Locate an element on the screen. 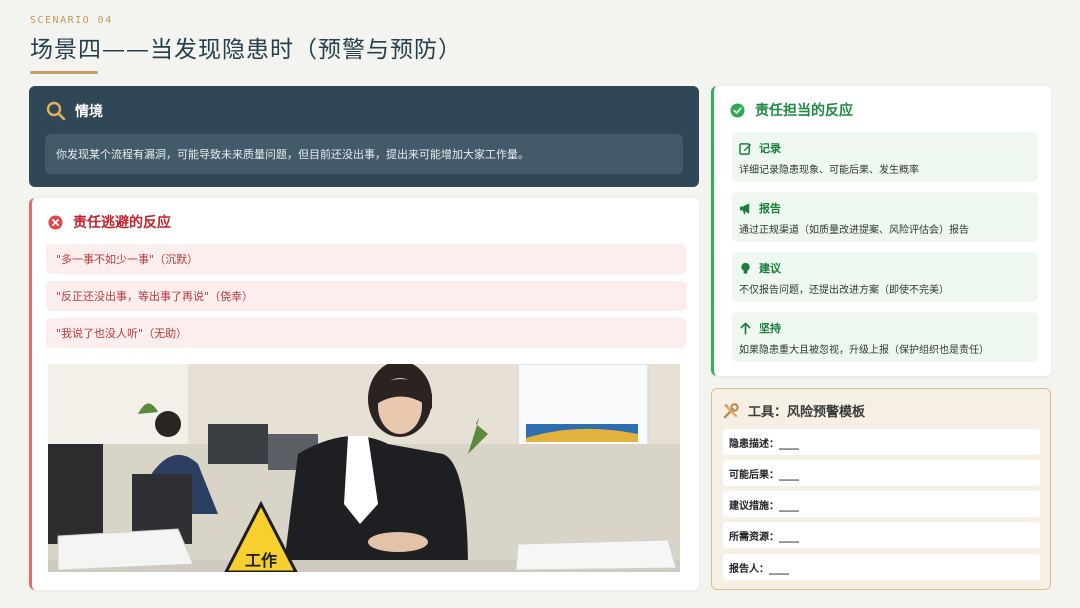 The height and width of the screenshot is (608, 1080). tool-label: 工具：风险预警模板 is located at coordinates (807, 412).